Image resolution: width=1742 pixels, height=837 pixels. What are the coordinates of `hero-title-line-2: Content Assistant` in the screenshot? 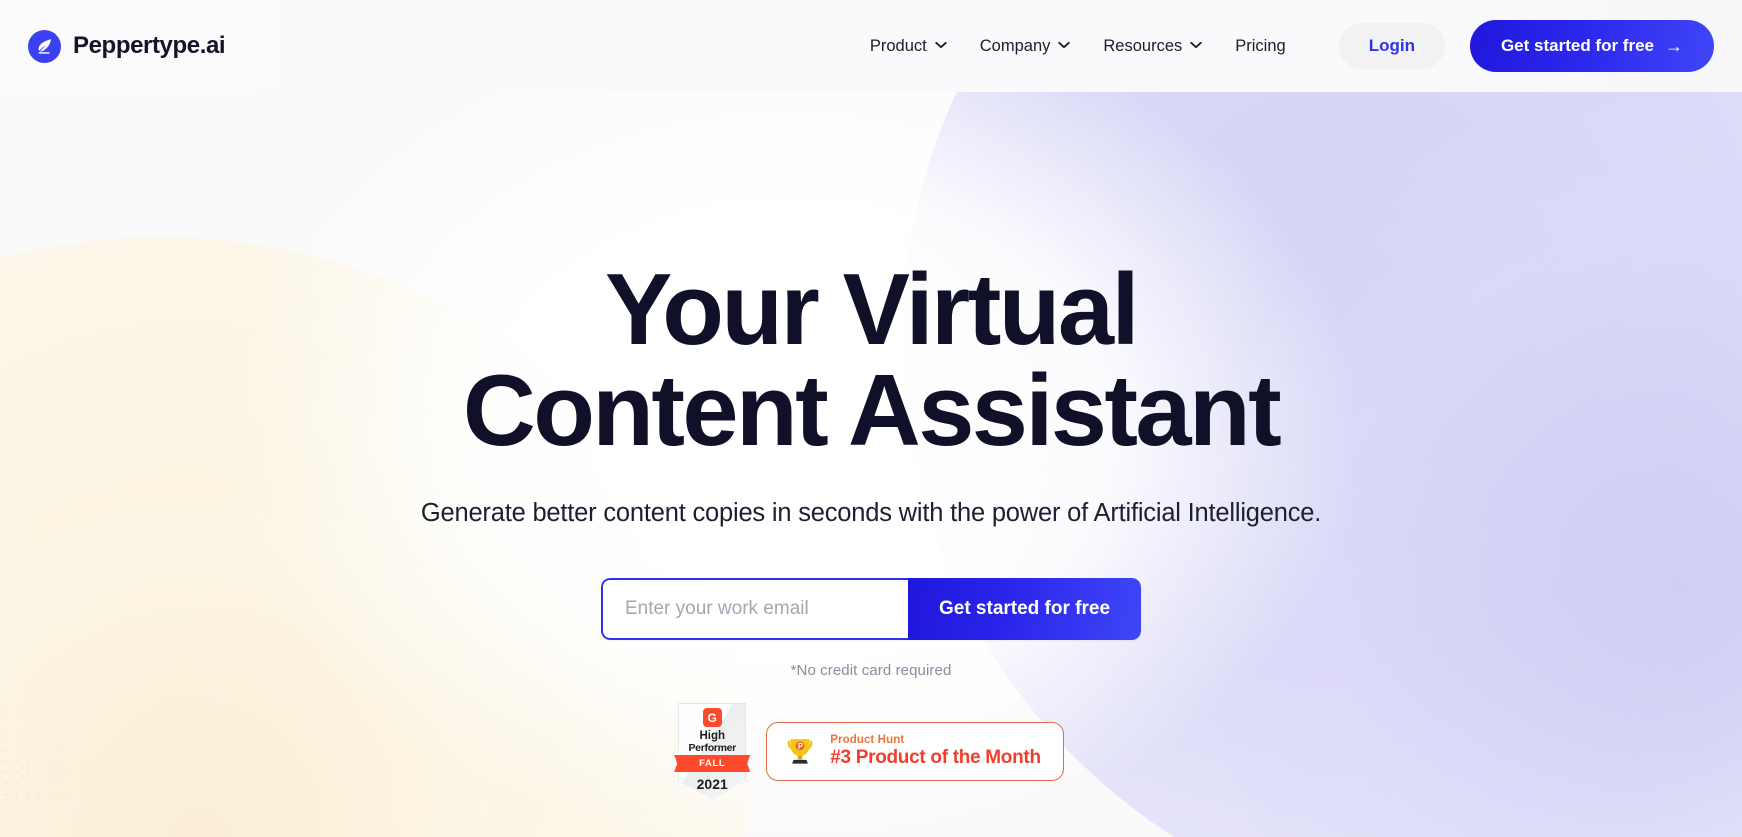 It's located at (872, 411).